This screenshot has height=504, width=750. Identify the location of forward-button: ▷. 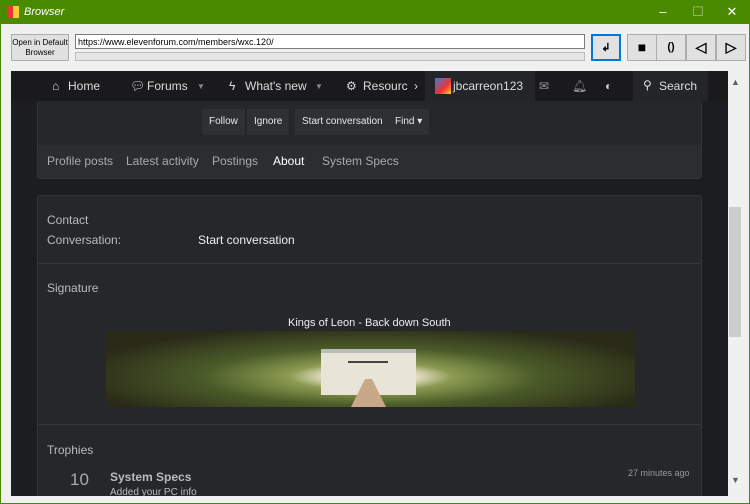
(731, 47).